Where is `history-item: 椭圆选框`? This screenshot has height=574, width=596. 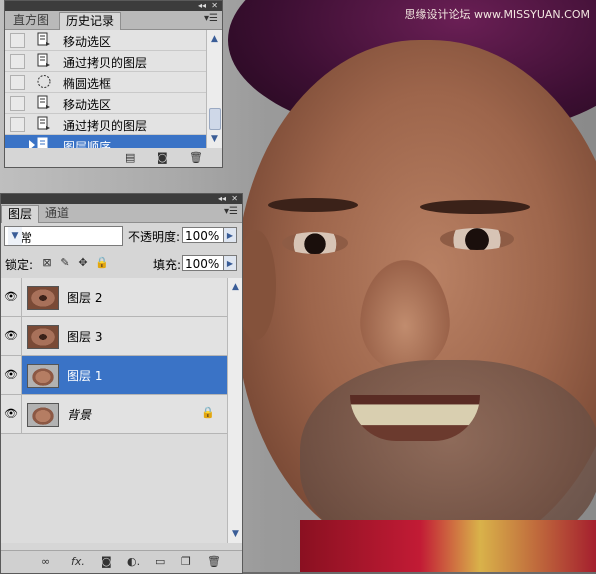
history-item: 椭圆选框 is located at coordinates (106, 82).